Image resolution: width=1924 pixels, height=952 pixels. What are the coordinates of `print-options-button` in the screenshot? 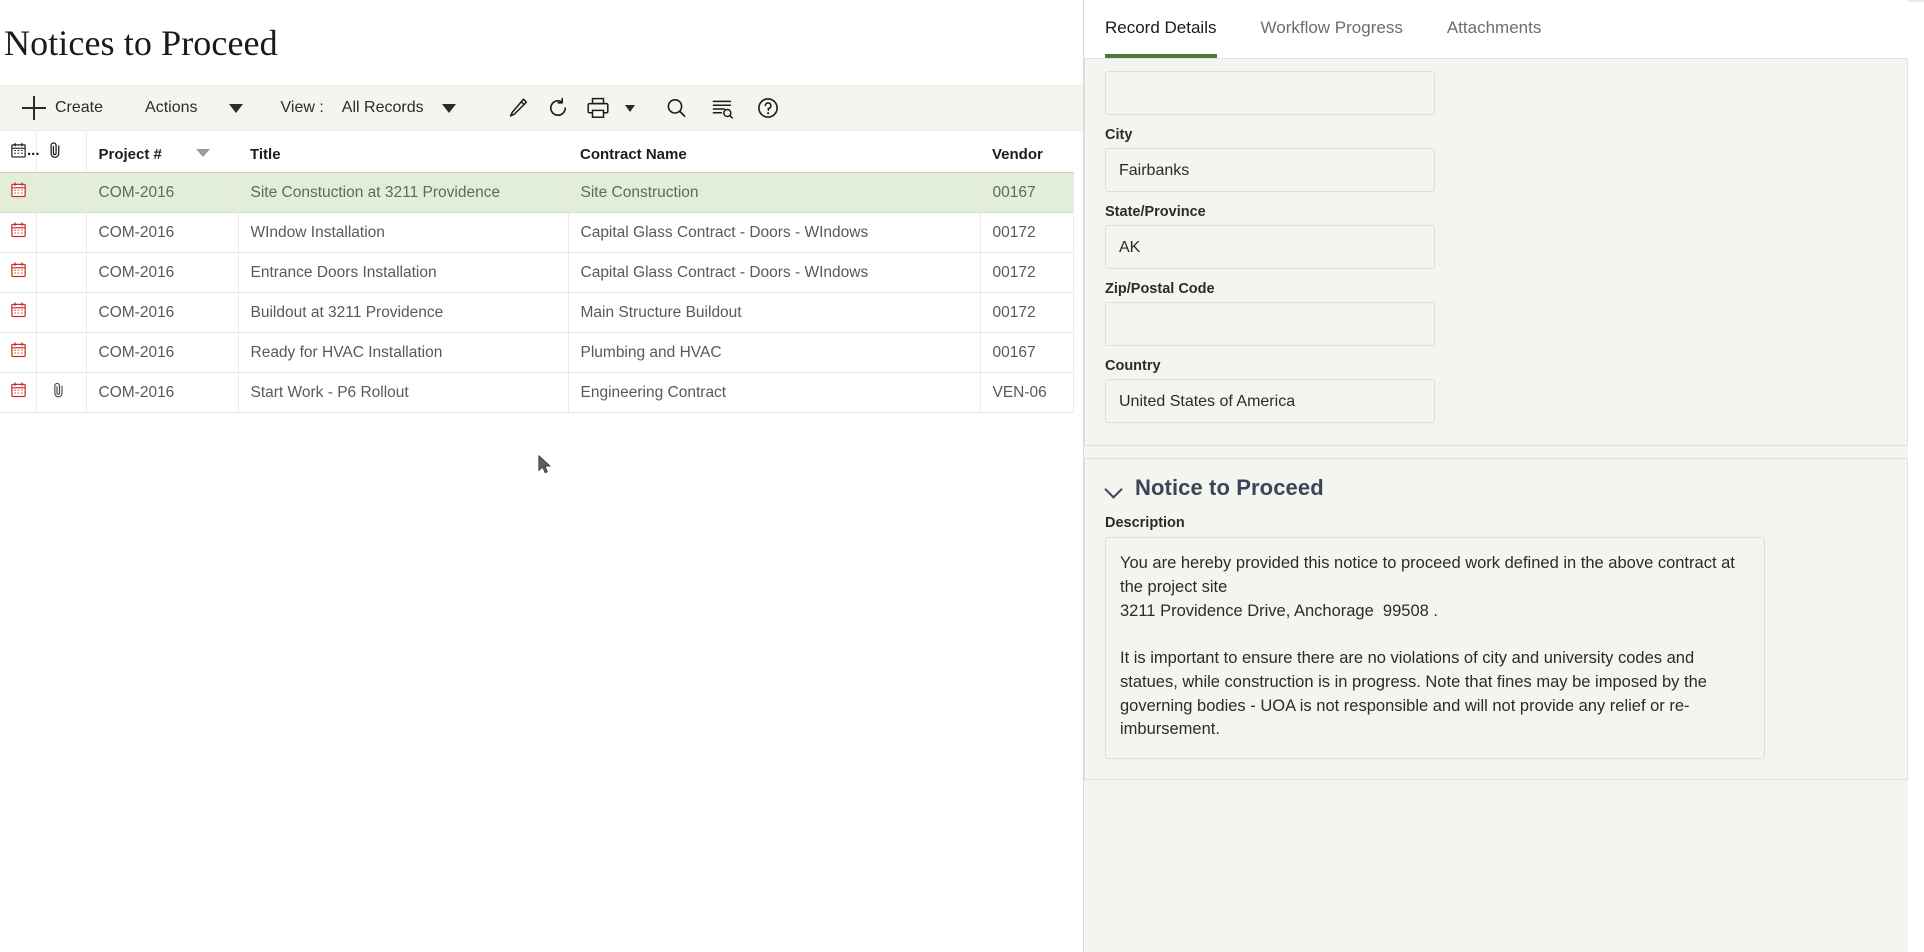 It's located at (630, 108).